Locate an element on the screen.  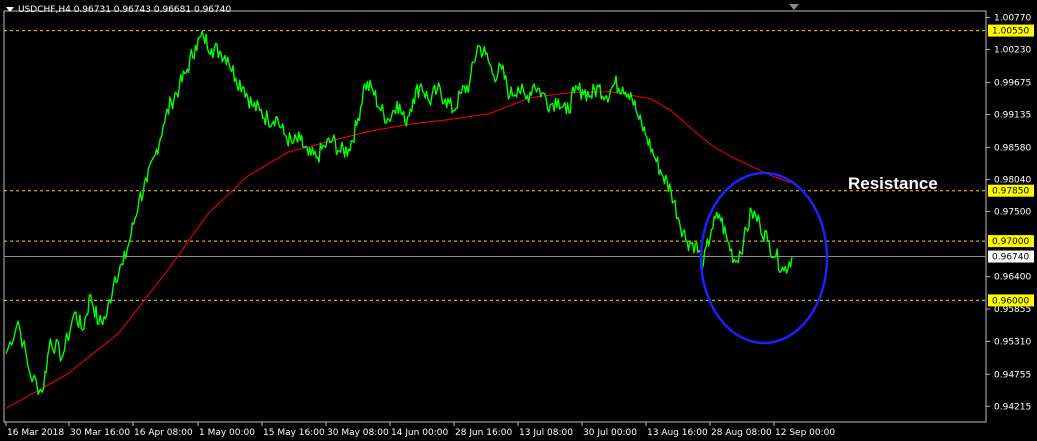
ohlc-low: 0.96681 is located at coordinates (172, 10).